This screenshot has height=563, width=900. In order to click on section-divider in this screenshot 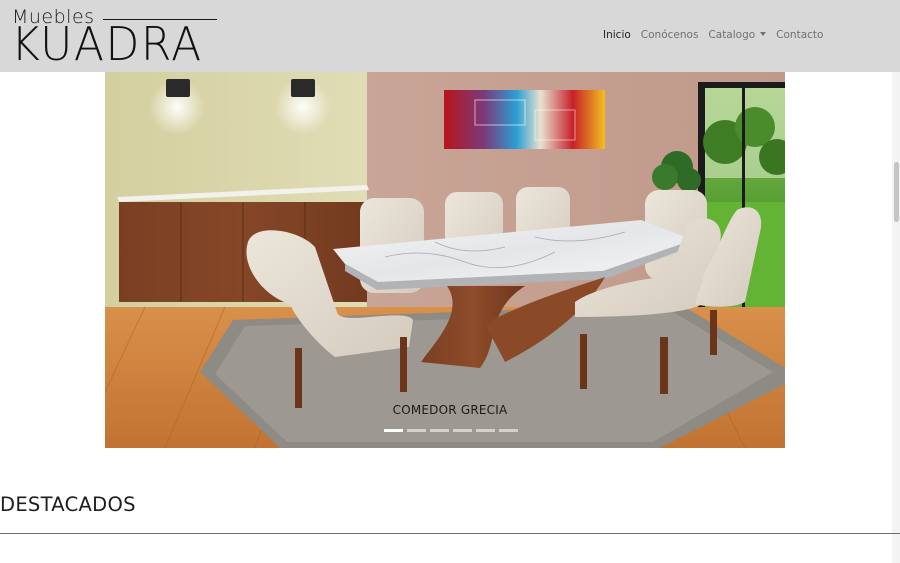, I will do `click(450, 533)`.